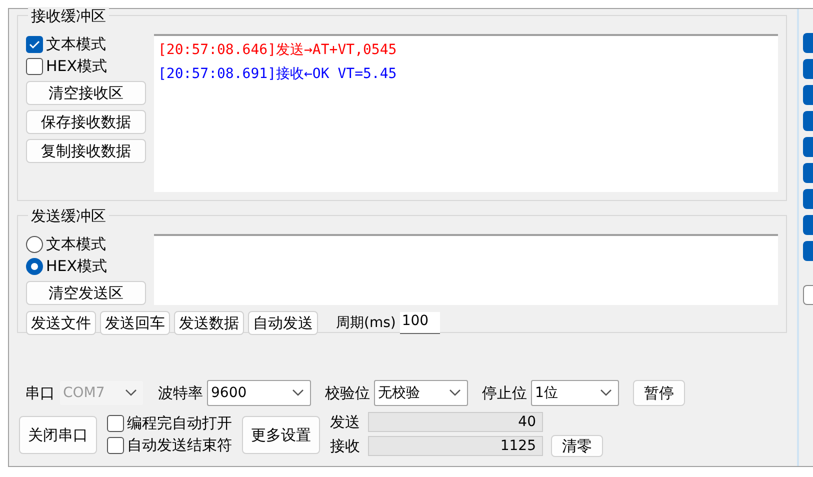  I want to click on counter-value: 1125, so click(455, 446).